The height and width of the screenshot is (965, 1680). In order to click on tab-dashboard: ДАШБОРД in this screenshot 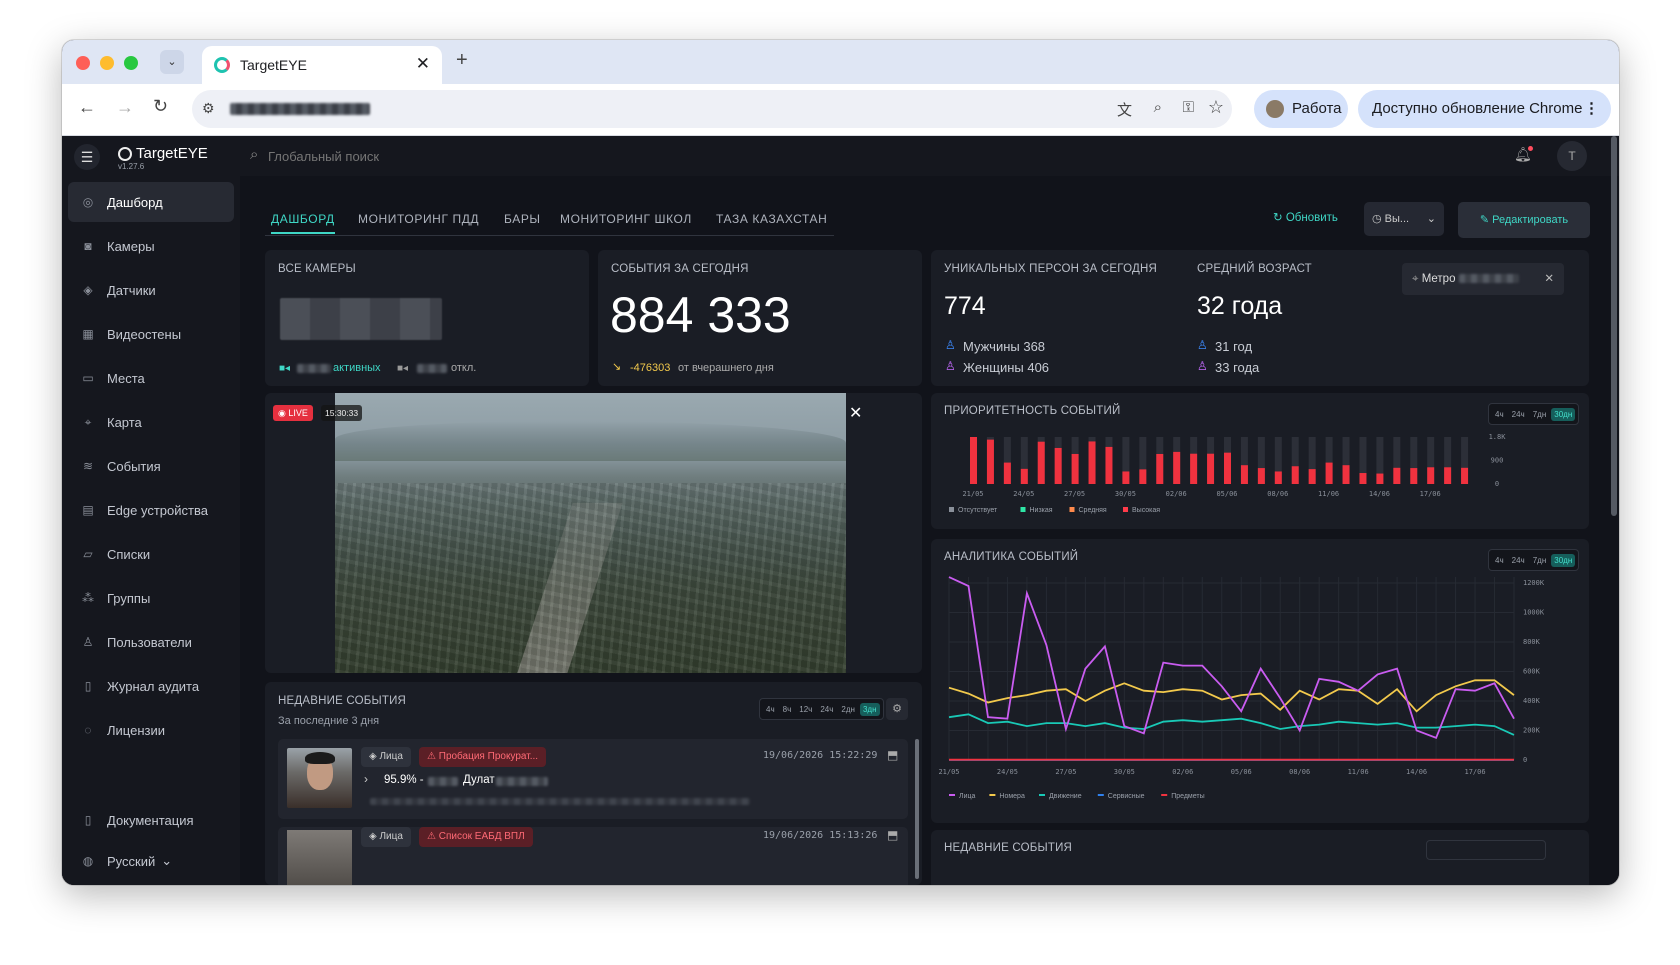, I will do `click(303, 223)`.